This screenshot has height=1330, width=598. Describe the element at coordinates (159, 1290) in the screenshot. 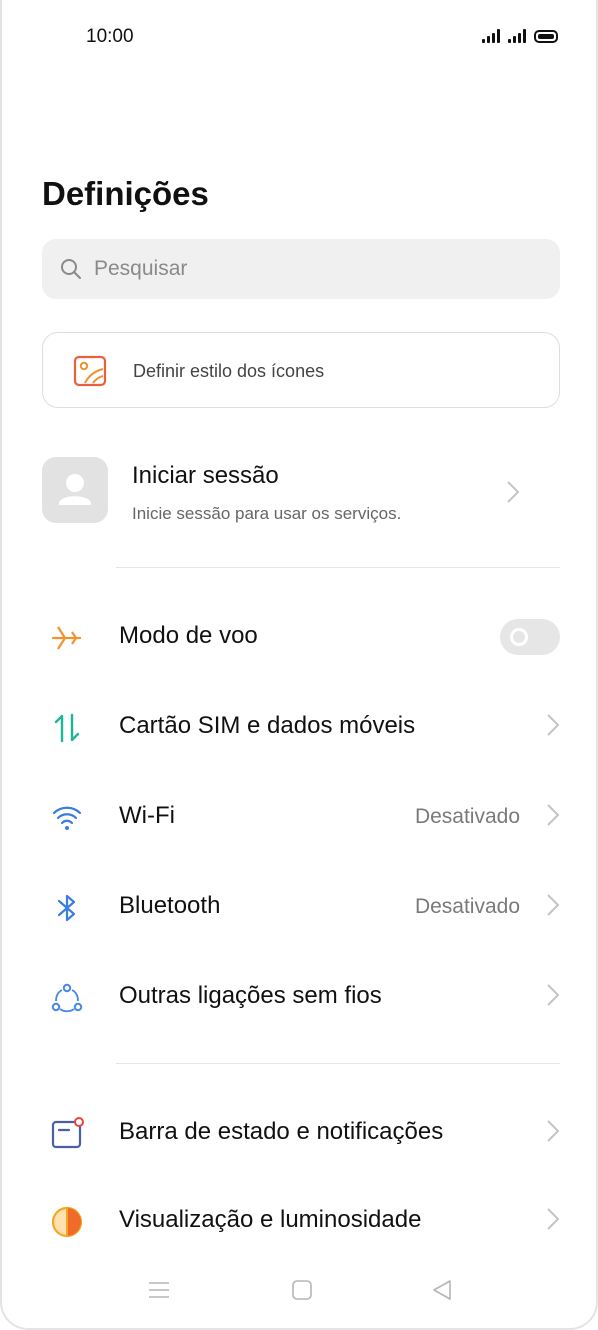

I see `menu-icon` at that location.